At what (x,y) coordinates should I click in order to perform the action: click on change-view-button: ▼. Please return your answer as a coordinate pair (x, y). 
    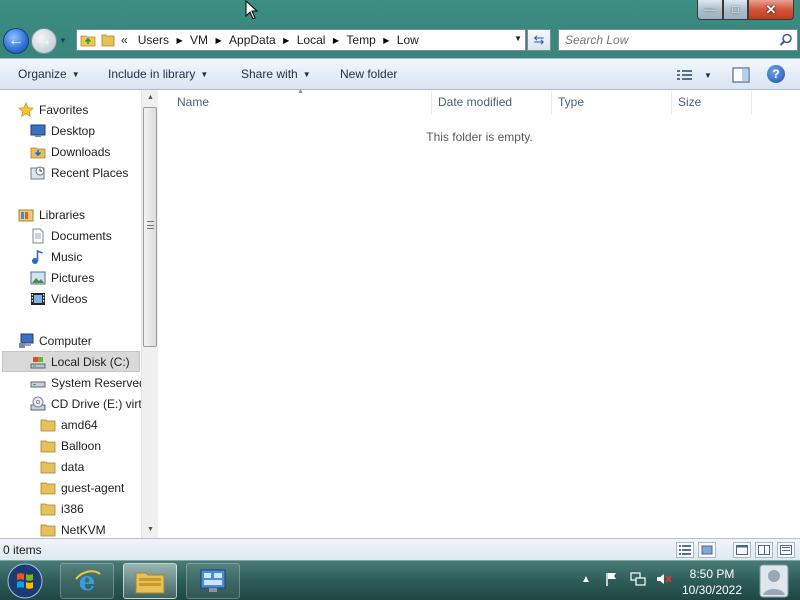
    Looking at the image, I should click on (696, 75).